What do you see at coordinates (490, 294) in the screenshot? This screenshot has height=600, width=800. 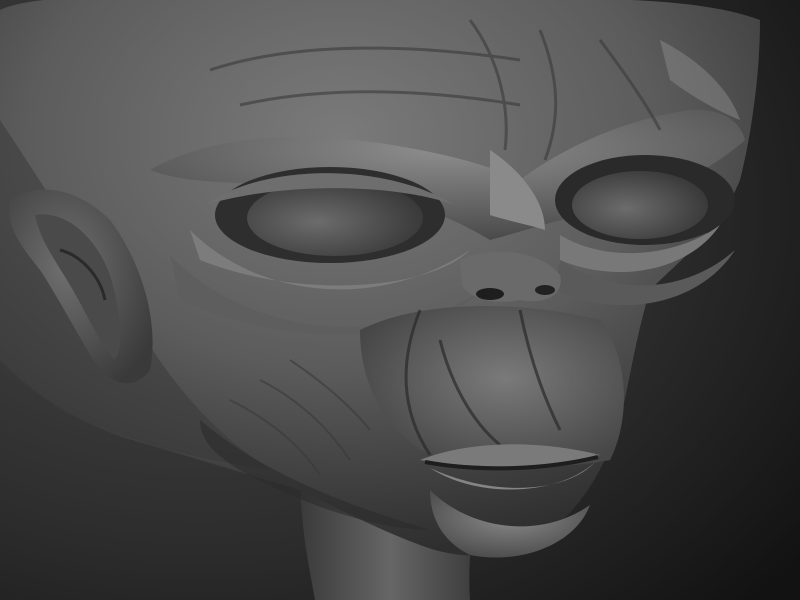 I see `left-nostril` at bounding box center [490, 294].